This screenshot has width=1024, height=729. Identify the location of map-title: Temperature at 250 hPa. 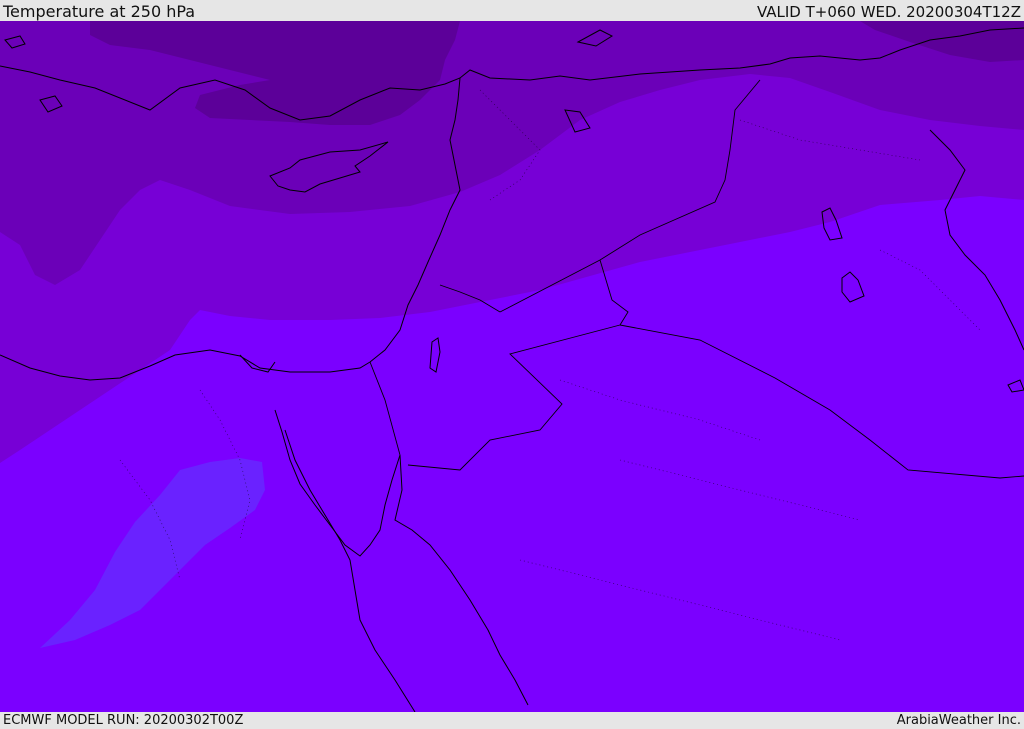
(99, 11).